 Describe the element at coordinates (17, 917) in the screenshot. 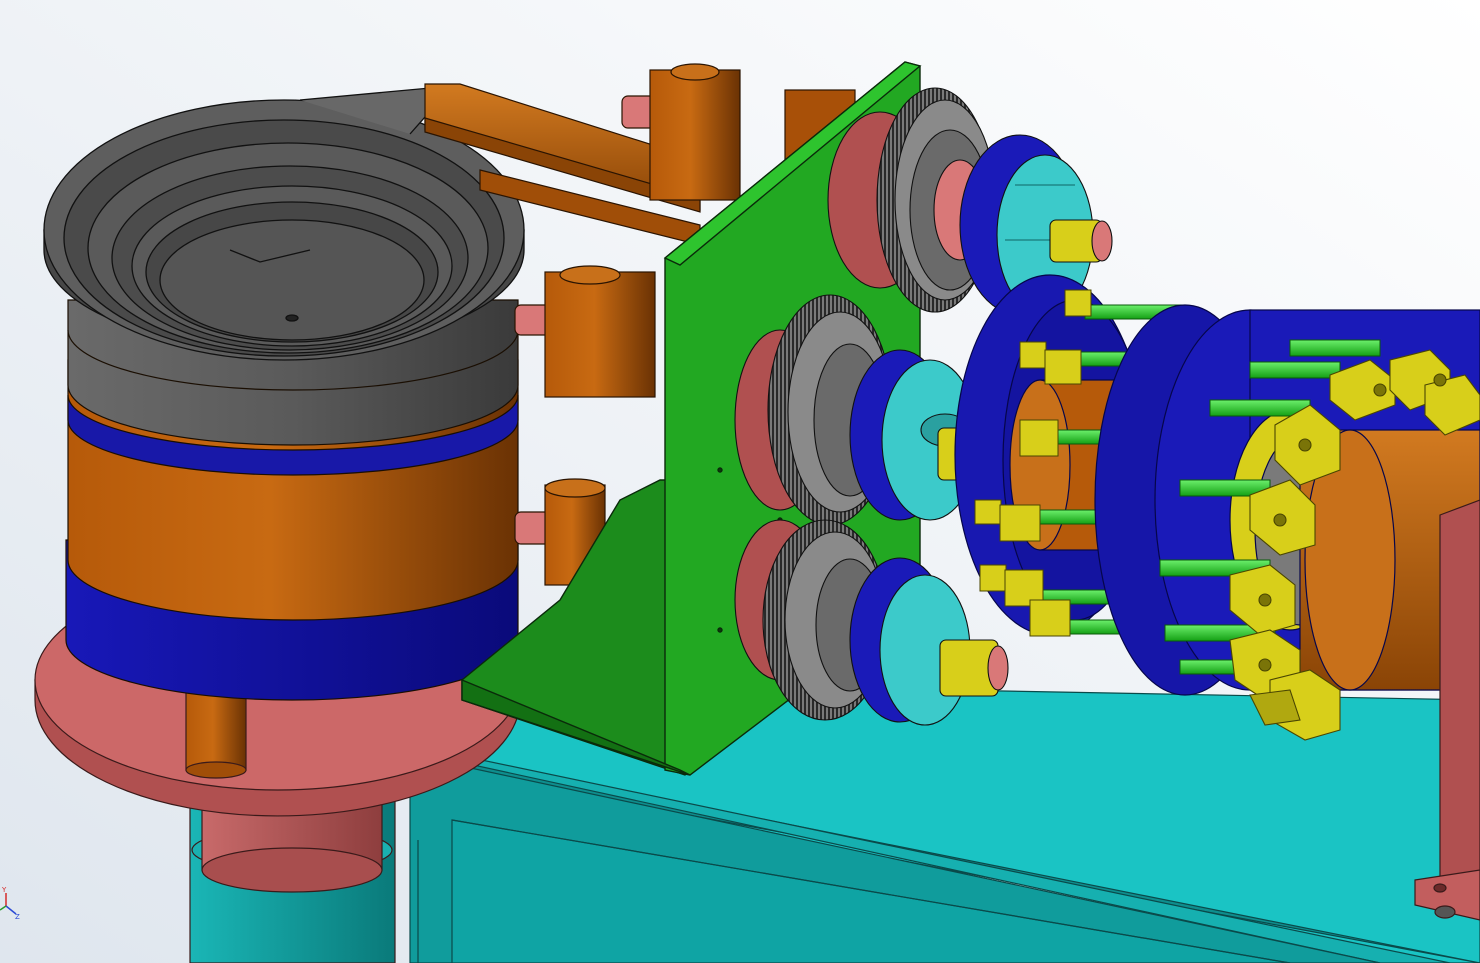

I see `triad-z-label: Z` at that location.